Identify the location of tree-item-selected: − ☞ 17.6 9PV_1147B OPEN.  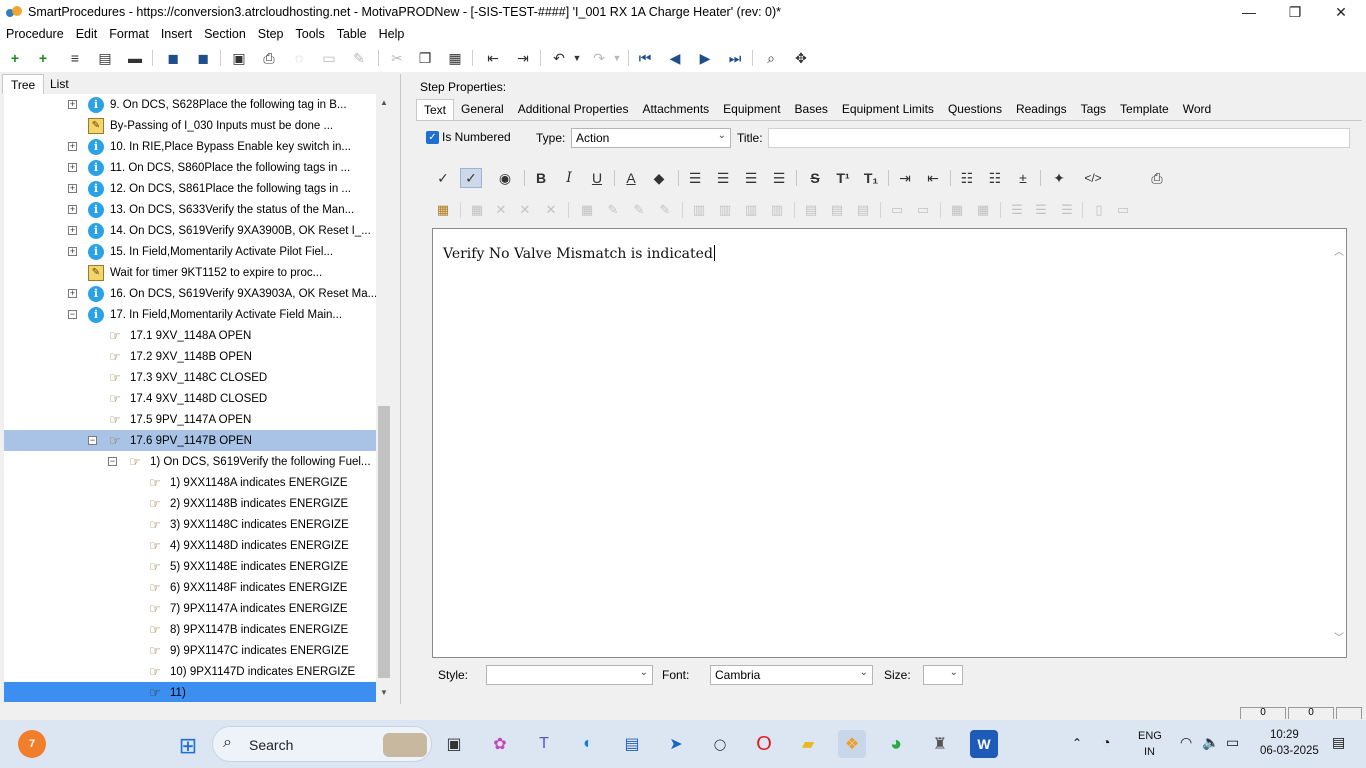
(190, 440).